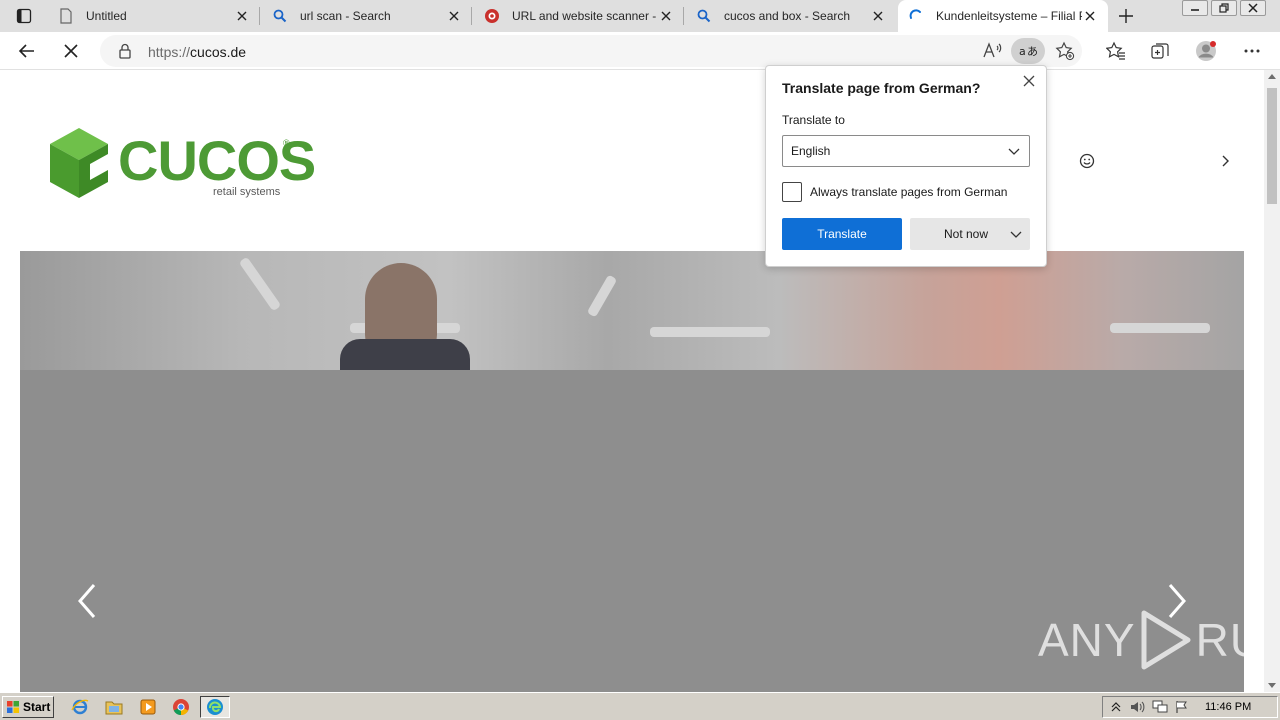 The height and width of the screenshot is (720, 1280). I want to click on language-select: English, so click(906, 151).